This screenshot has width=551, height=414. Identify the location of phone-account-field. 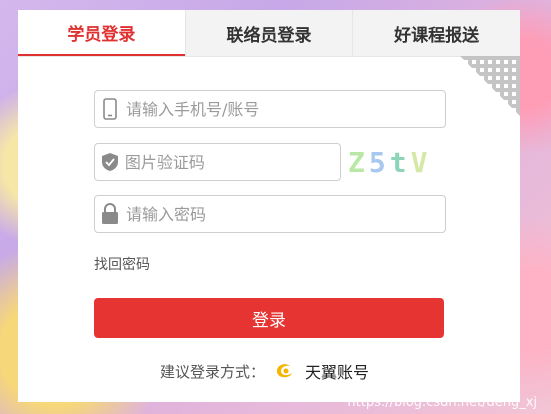
(270, 109).